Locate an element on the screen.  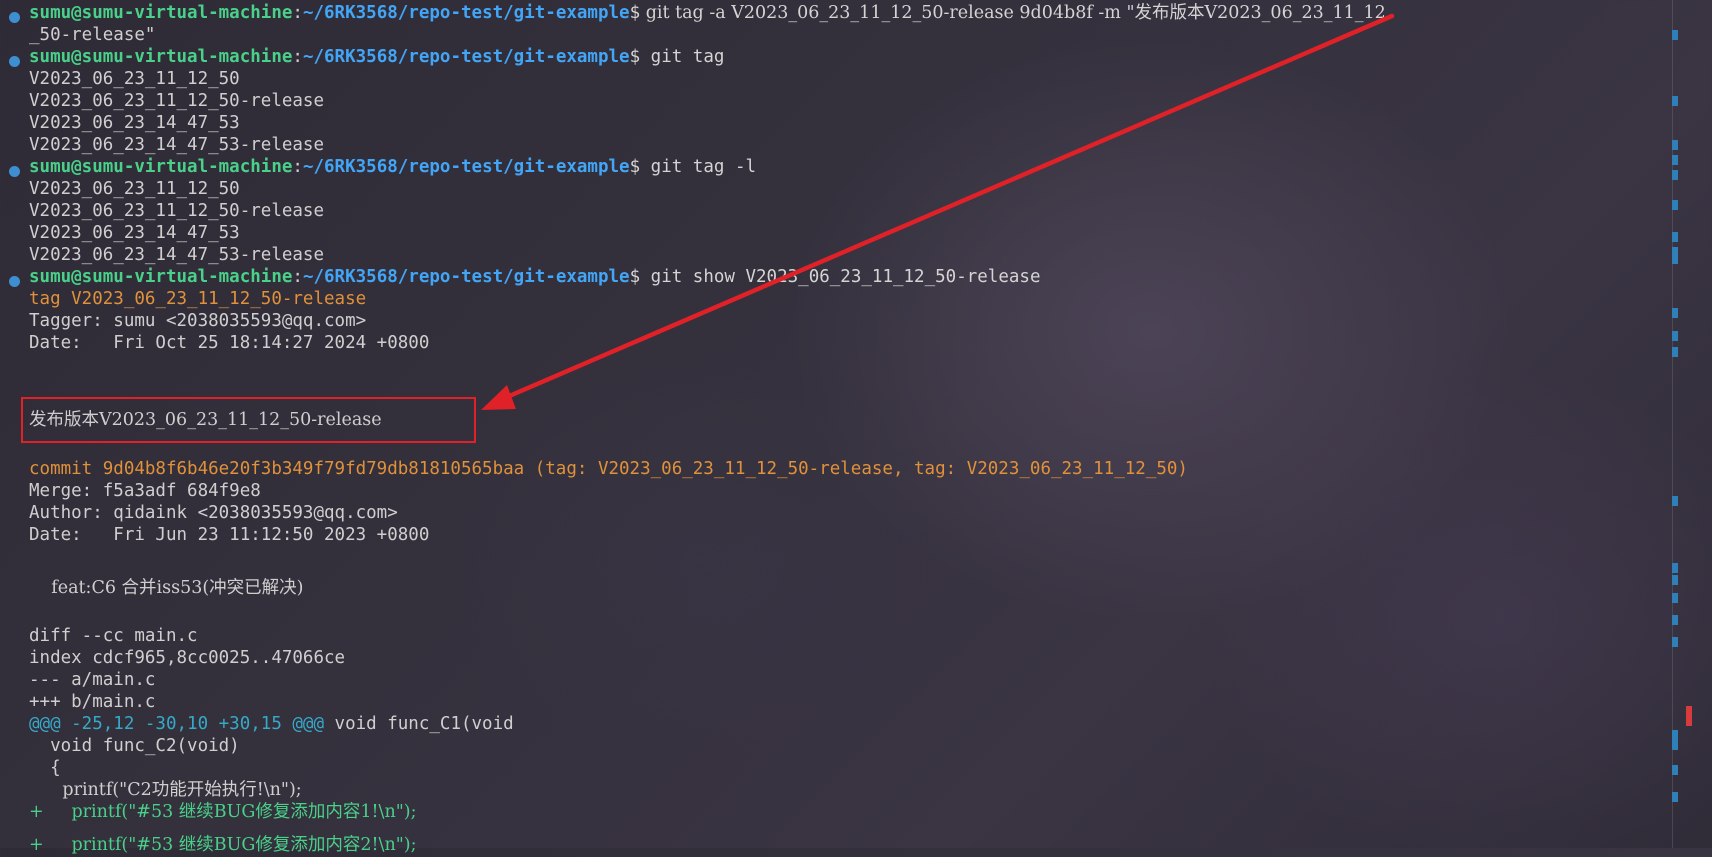
scrollbar is located at coordinates (1683, 424).